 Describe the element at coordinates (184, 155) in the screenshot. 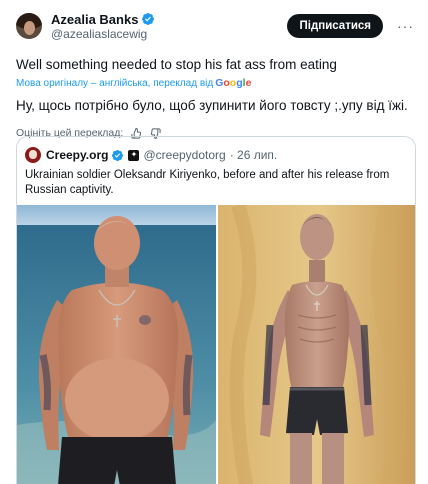

I see `quoted-author-handle: @creepydotorg` at that location.